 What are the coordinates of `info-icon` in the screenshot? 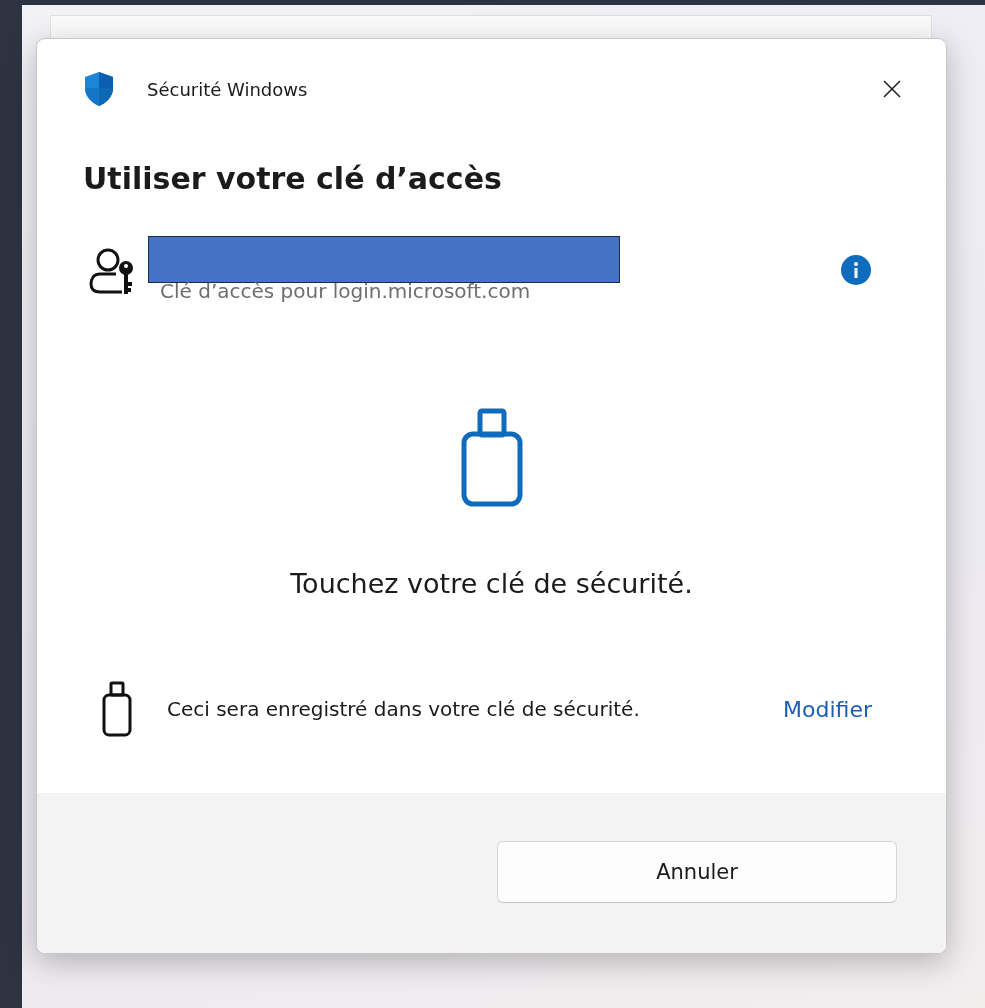 It's located at (856, 269).